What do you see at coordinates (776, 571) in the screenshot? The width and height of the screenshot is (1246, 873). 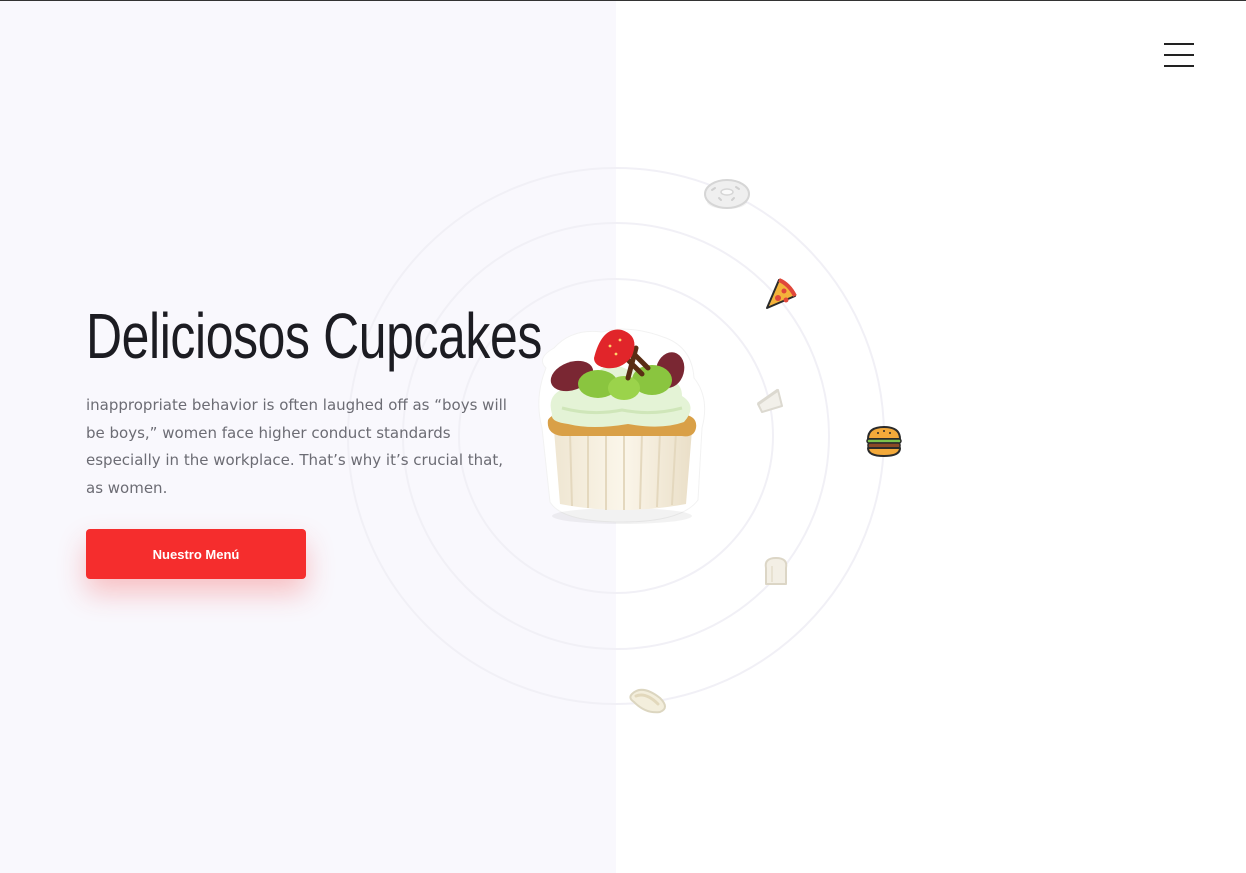 I see `bread-toast-icon` at bounding box center [776, 571].